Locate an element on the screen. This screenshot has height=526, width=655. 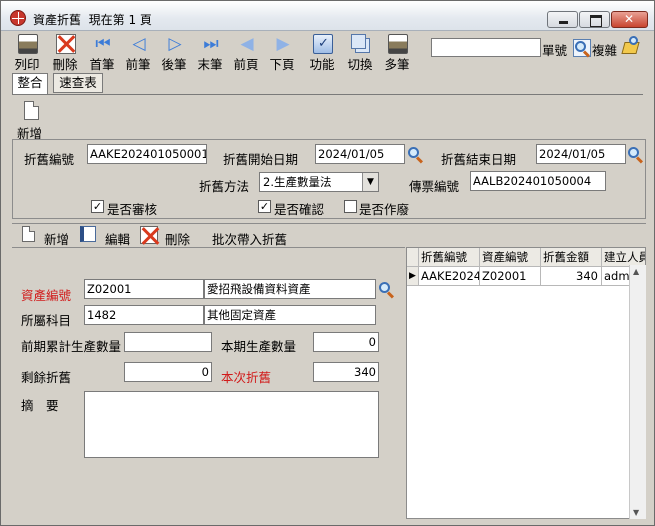
approved-checkbox: ✓ is located at coordinates (97, 206).